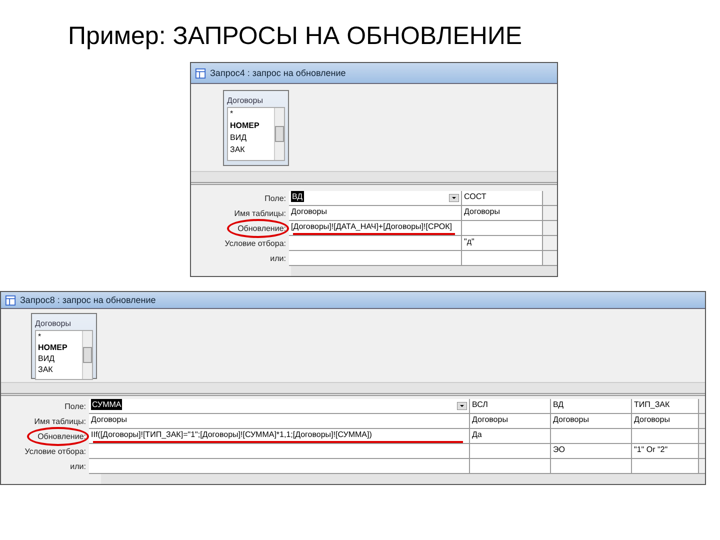 Image resolution: width=720 pixels, height=540 pixels. I want to click on grid-cell: IIf([Договоры]![ТИП_ЗАК]="1";[Договоры]![СУММА]*1,1;[Договоры]![СУММА]), so click(279, 436).